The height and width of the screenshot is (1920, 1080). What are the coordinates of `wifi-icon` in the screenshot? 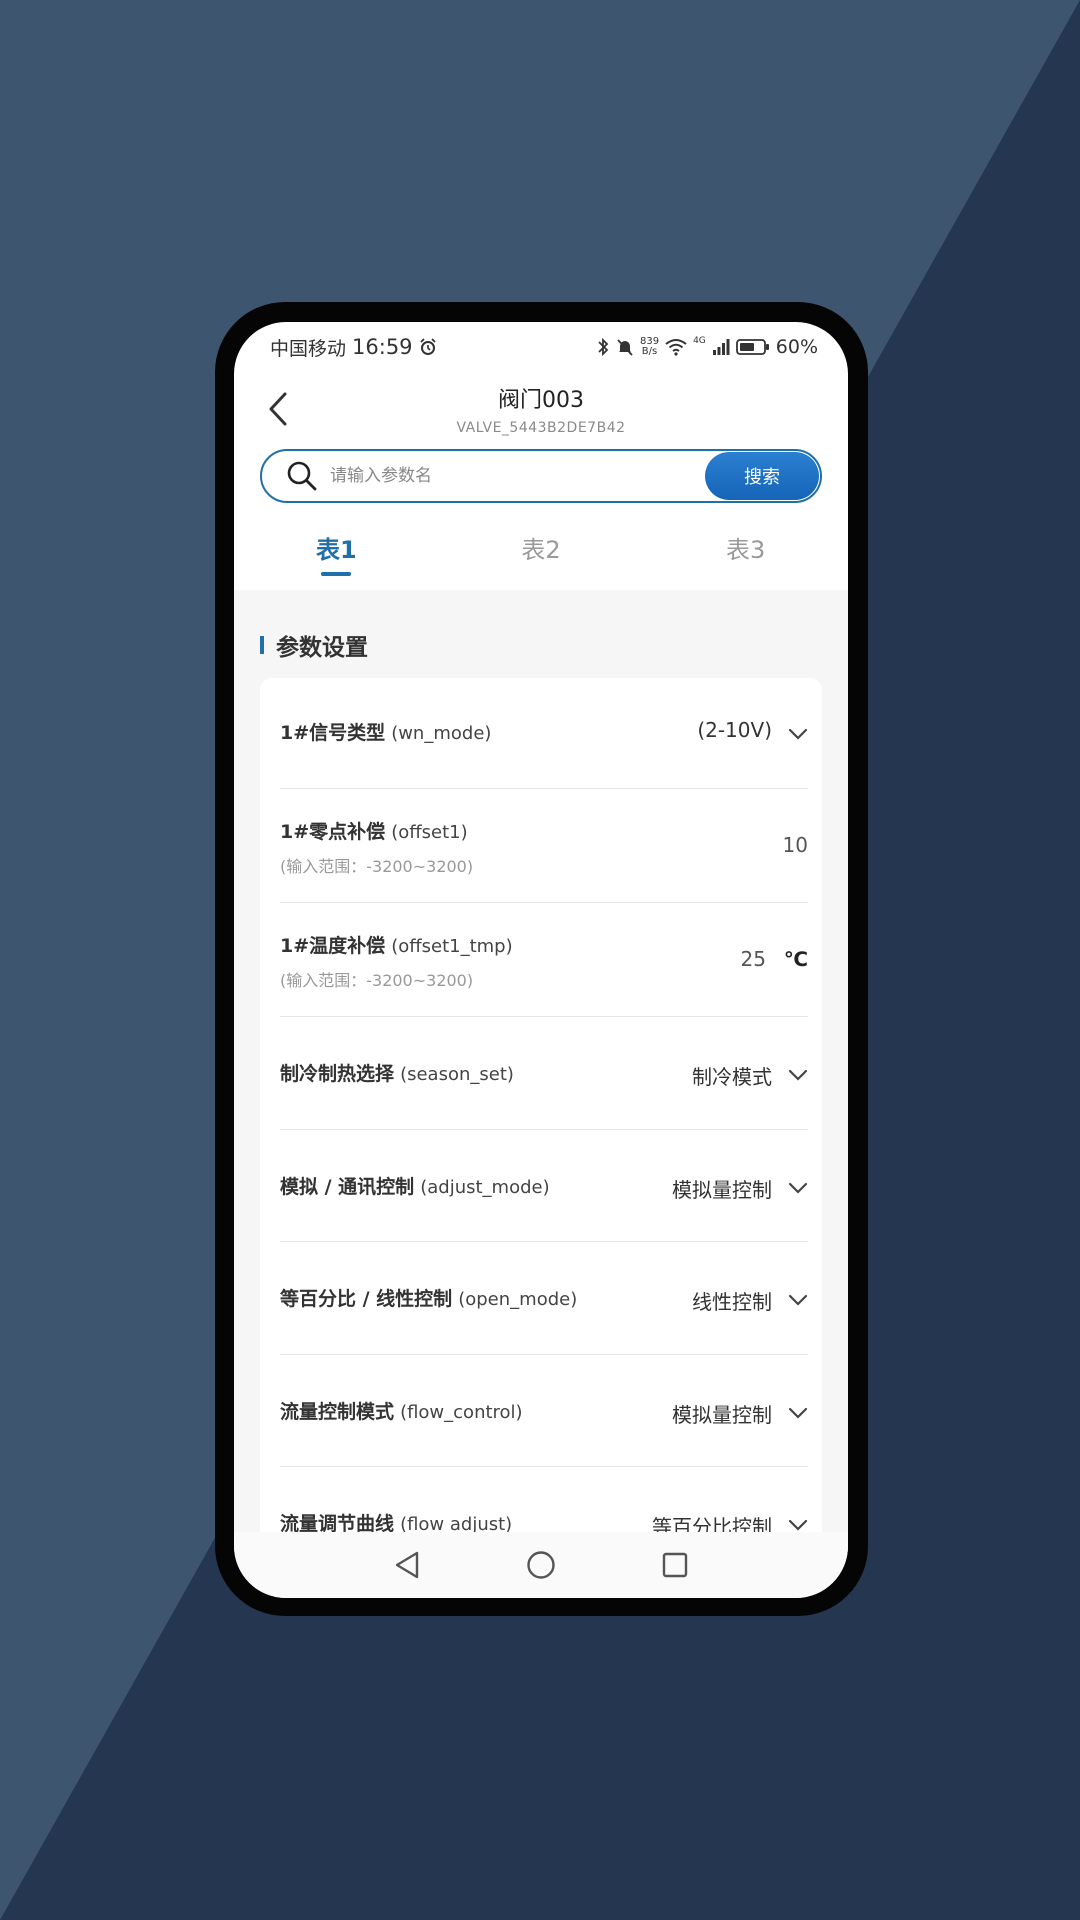 It's located at (676, 347).